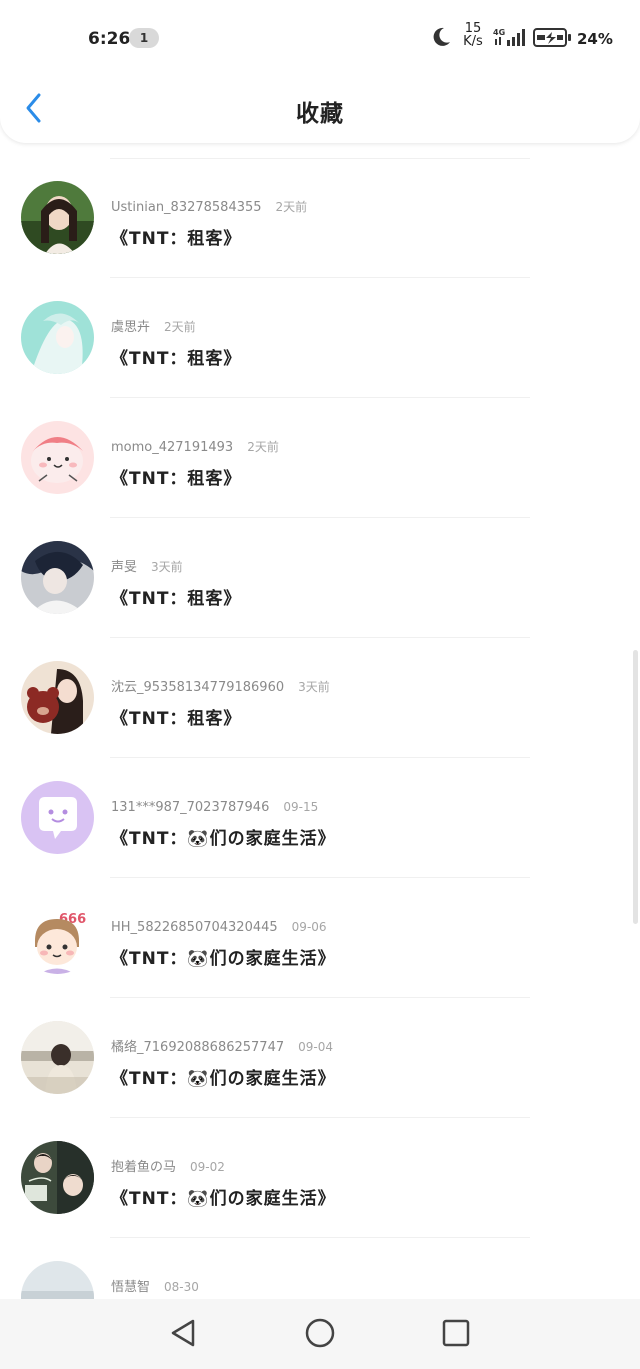 The image size is (640, 1369). I want to click on list-item: Ustinian_83278584355 2天前 《TNT：租客》, so click(320, 210).